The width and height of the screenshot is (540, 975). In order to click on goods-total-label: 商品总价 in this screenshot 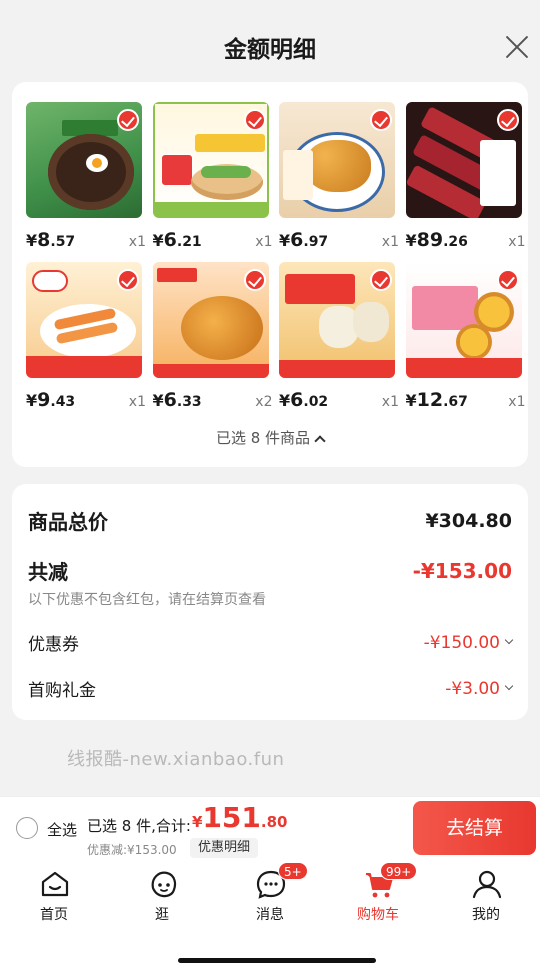, I will do `click(68, 522)`.